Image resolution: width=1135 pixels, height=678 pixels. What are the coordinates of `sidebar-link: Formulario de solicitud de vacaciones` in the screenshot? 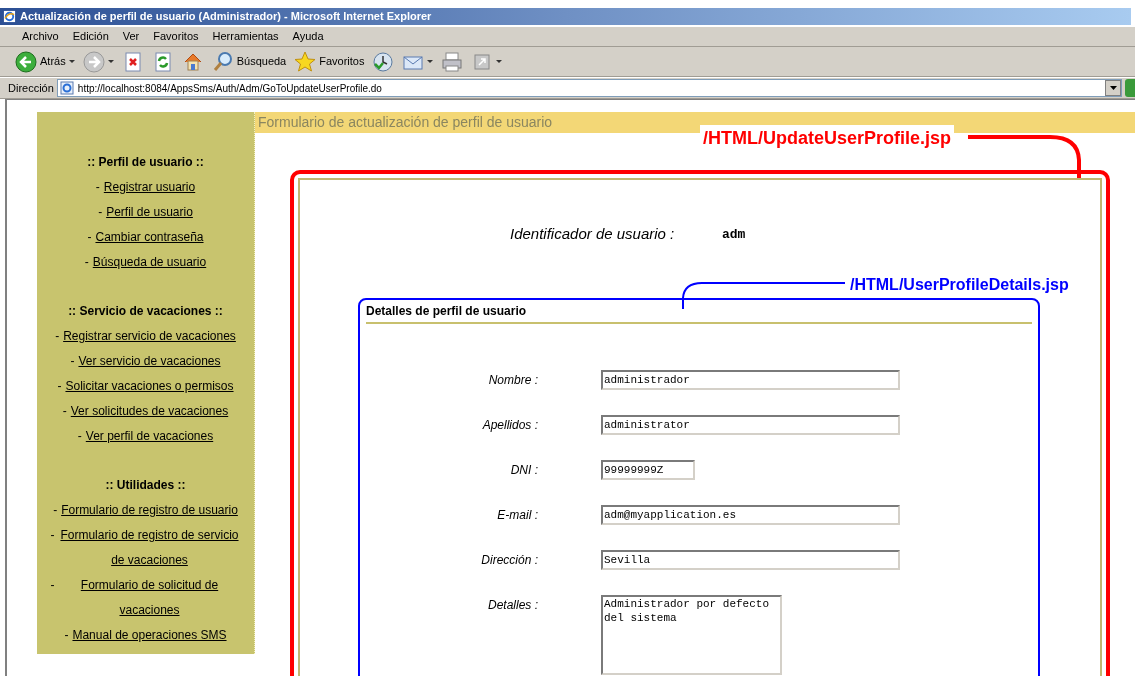 It's located at (149, 598).